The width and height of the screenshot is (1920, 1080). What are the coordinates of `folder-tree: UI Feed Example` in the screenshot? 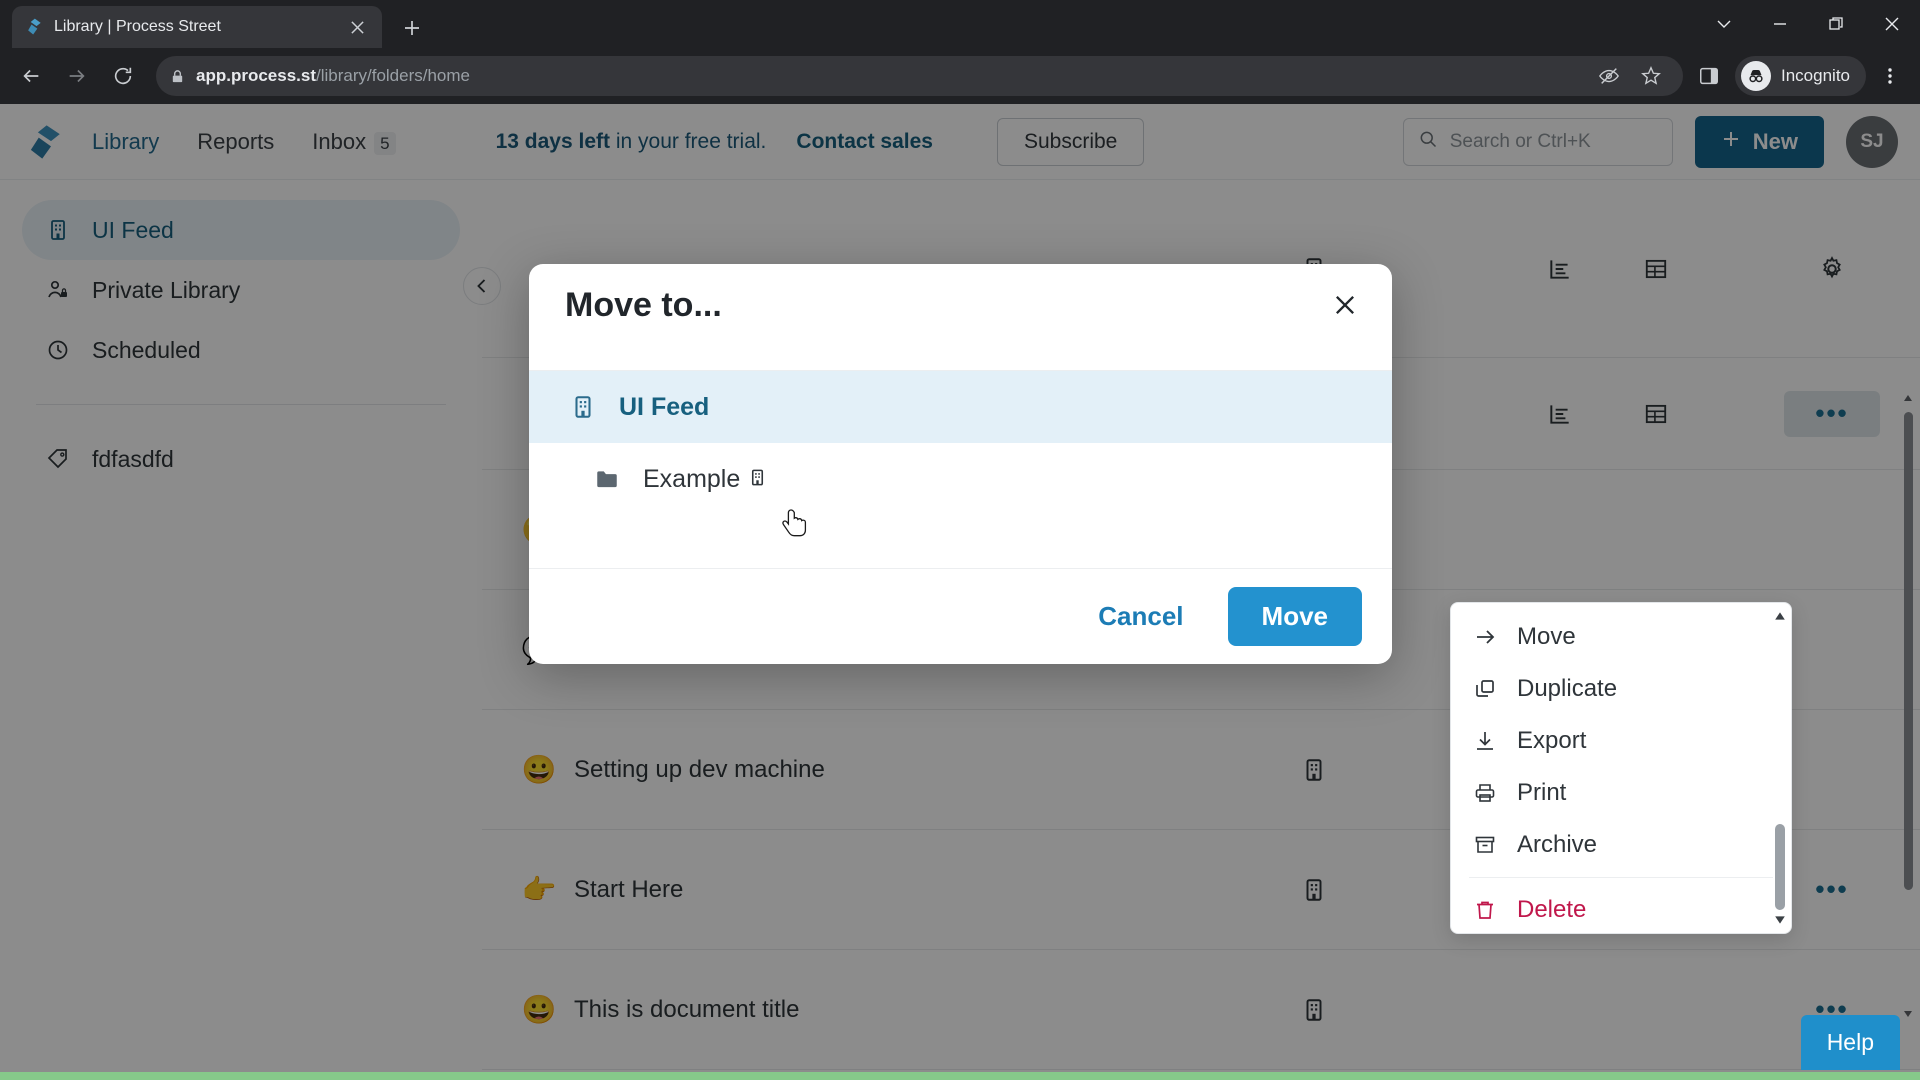 It's located at (960, 469).